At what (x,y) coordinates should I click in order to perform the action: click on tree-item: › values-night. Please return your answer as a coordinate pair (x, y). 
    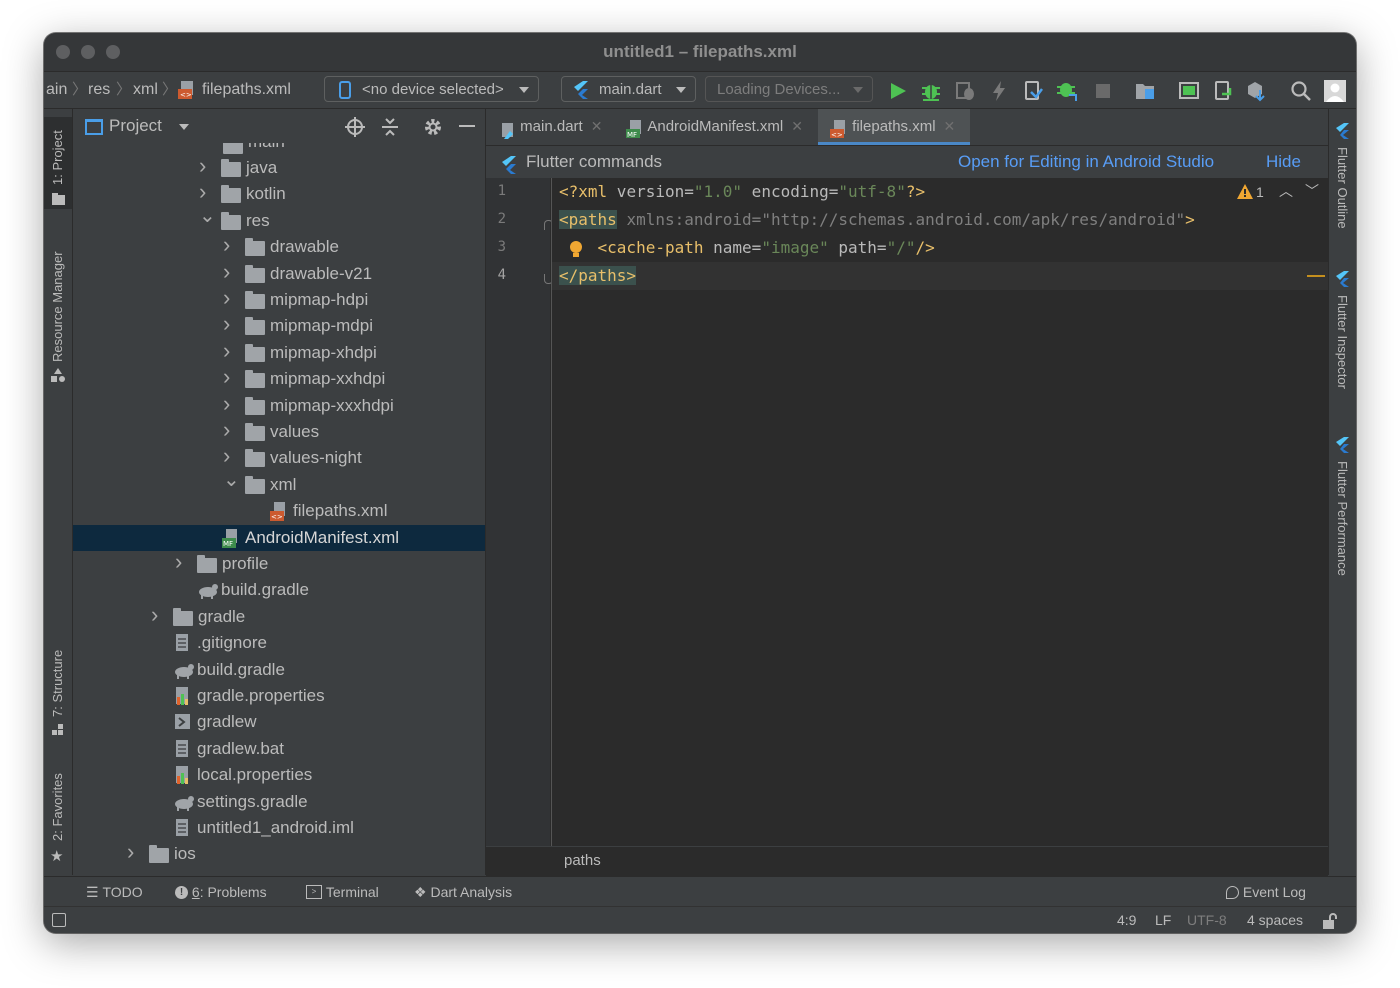
    Looking at the image, I should click on (279, 457).